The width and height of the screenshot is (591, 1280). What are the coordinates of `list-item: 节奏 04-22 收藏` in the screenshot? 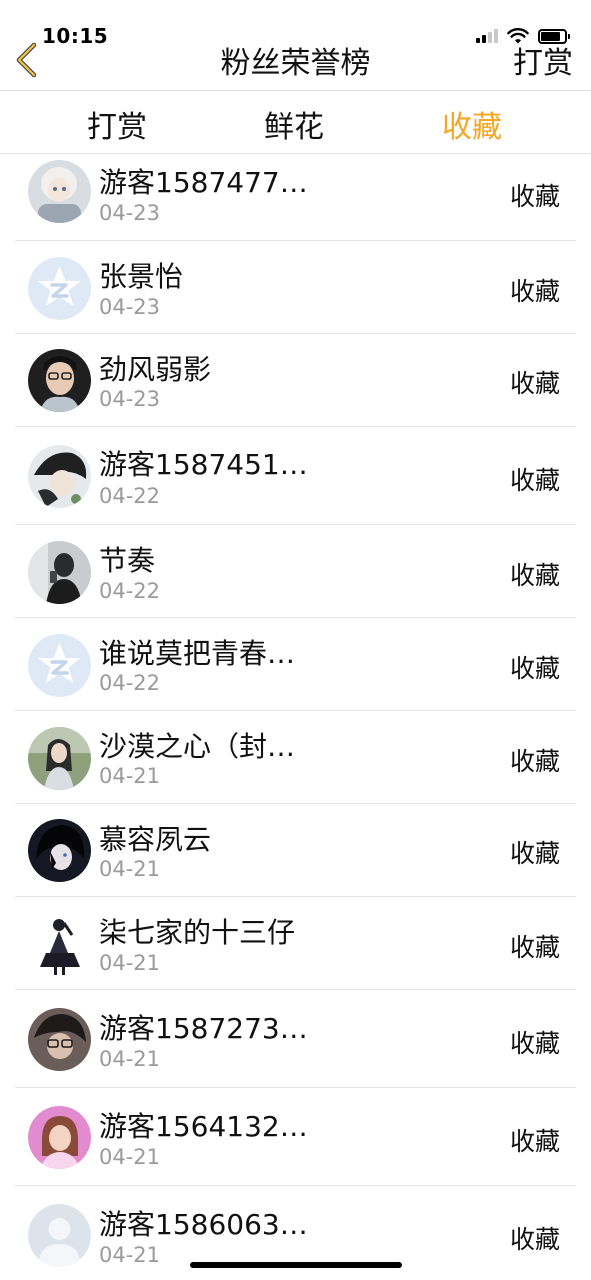 It's located at (295, 571).